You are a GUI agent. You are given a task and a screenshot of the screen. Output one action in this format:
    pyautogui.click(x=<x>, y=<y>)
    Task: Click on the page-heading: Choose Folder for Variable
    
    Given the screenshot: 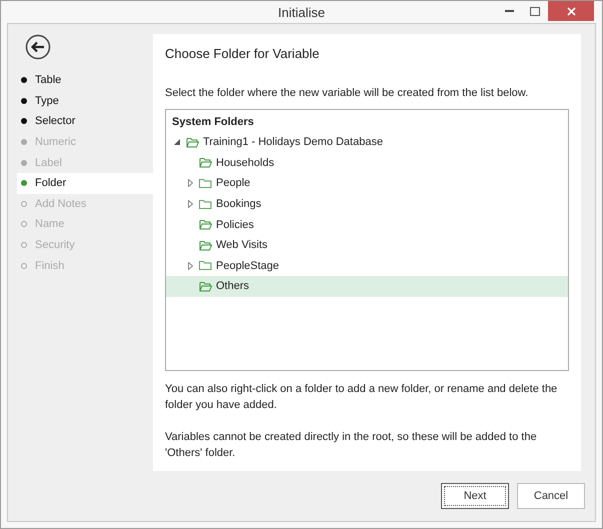 What is the action you would take?
    pyautogui.click(x=242, y=53)
    